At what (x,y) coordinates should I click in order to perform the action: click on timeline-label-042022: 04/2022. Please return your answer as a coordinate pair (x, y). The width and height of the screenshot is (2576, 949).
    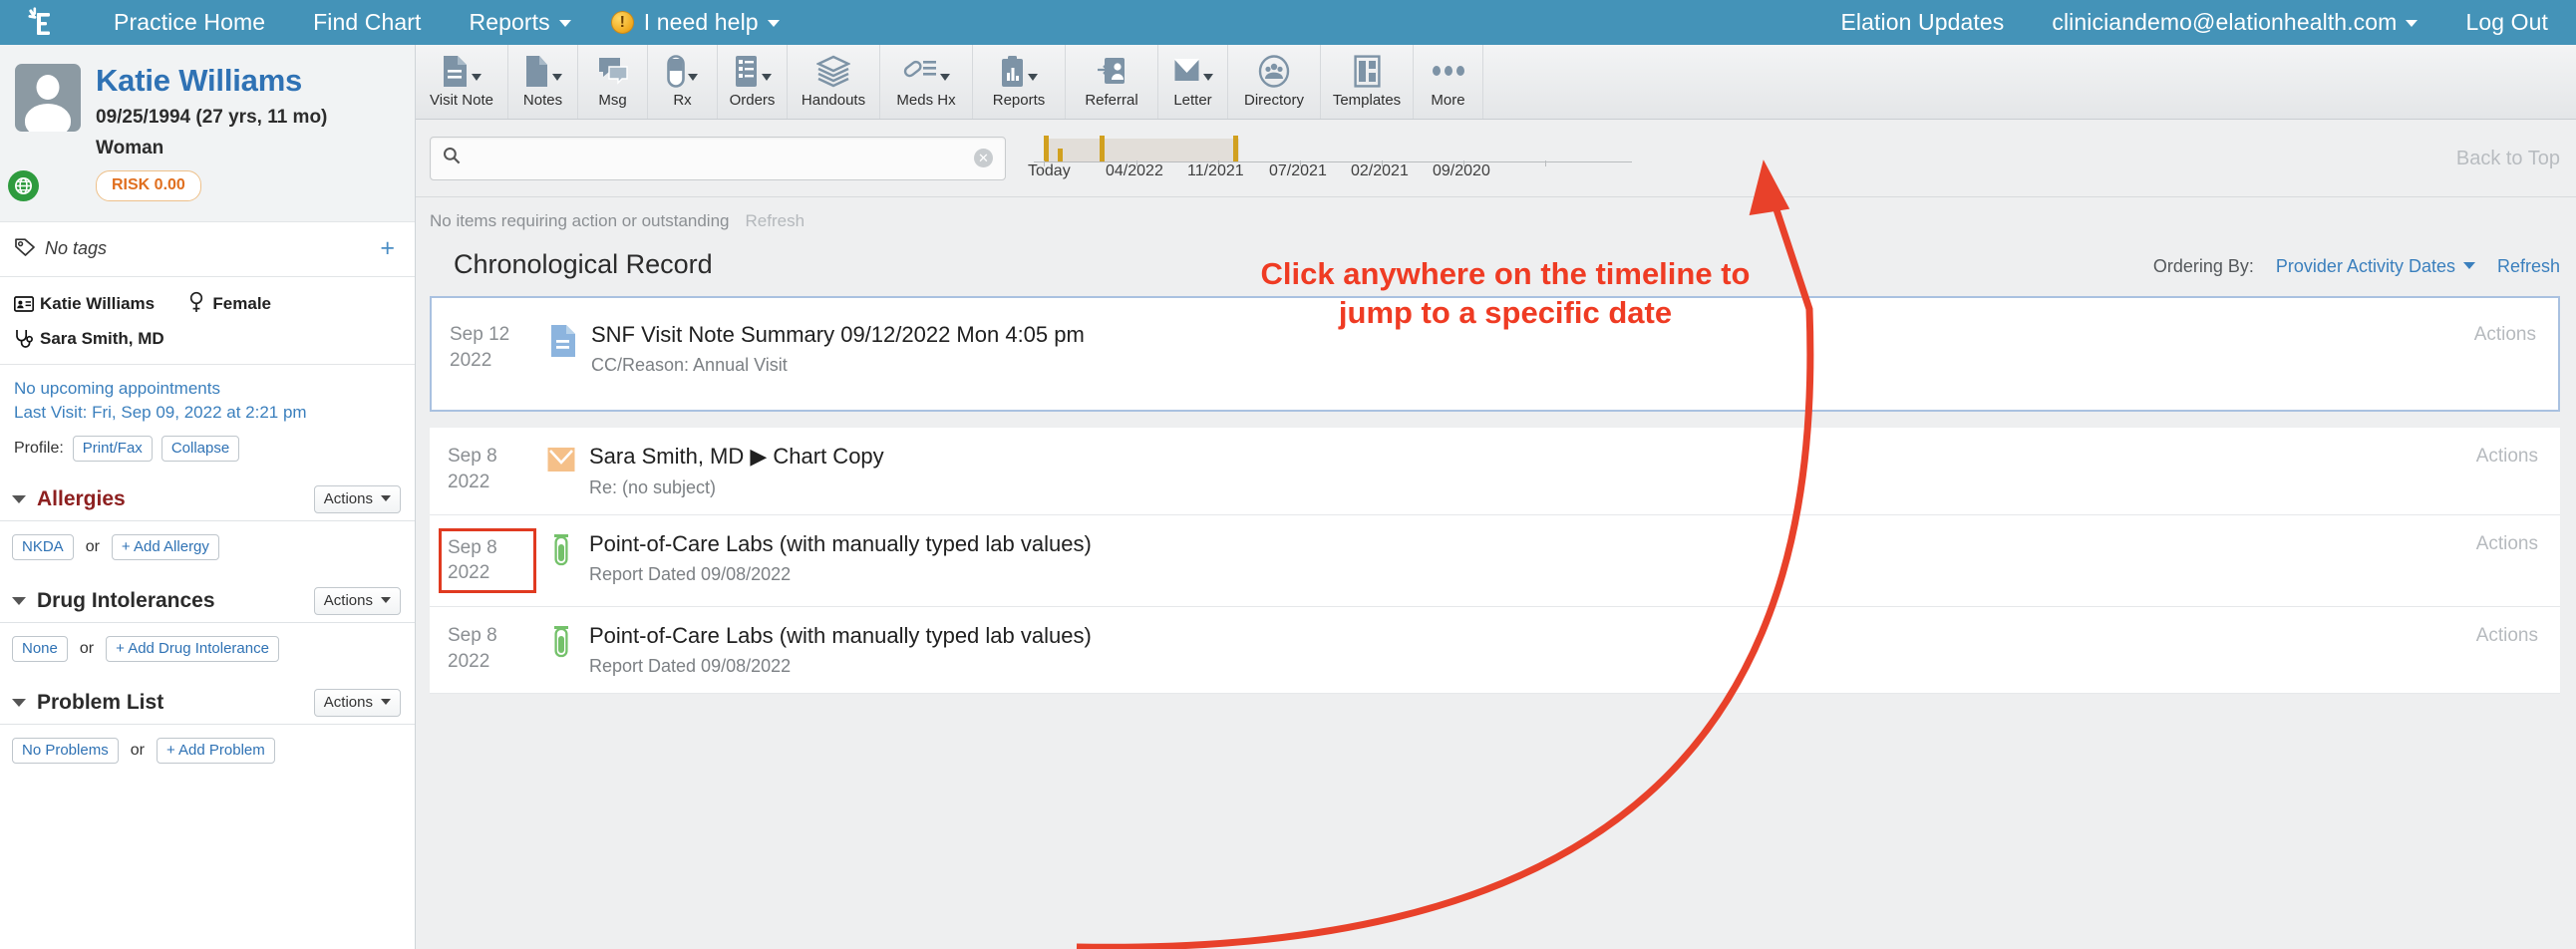
    Looking at the image, I should click on (1134, 171).